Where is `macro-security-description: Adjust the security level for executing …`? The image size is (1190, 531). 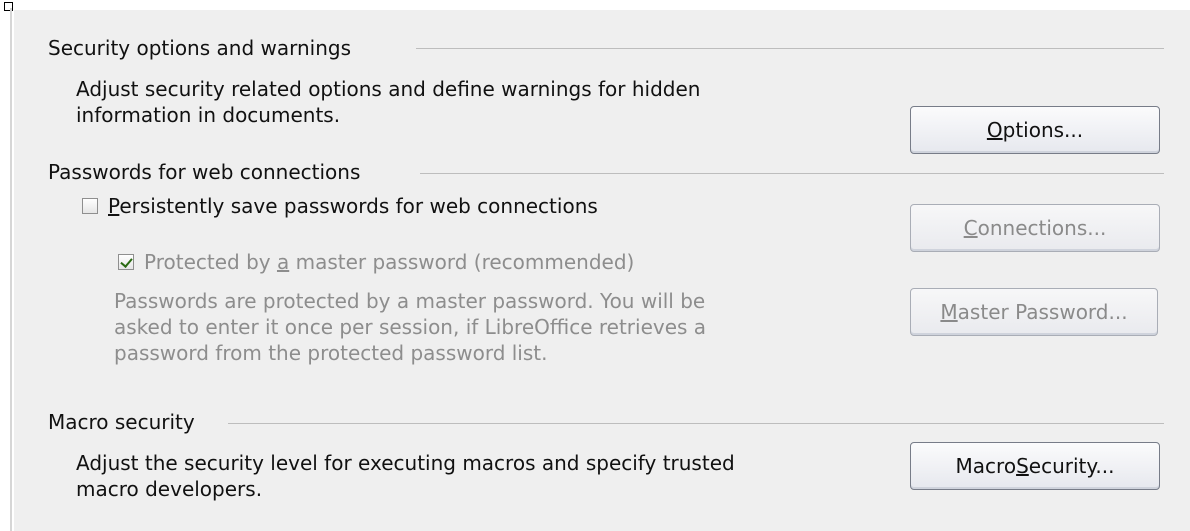 macro-security-description: Adjust the security level for executing … is located at coordinates (405, 476).